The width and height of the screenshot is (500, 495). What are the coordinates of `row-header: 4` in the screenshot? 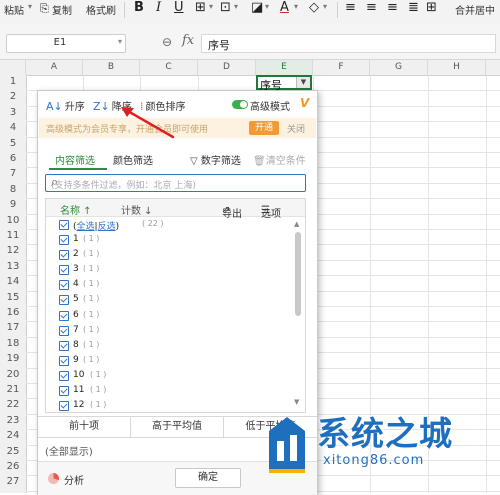 It's located at (13, 127).